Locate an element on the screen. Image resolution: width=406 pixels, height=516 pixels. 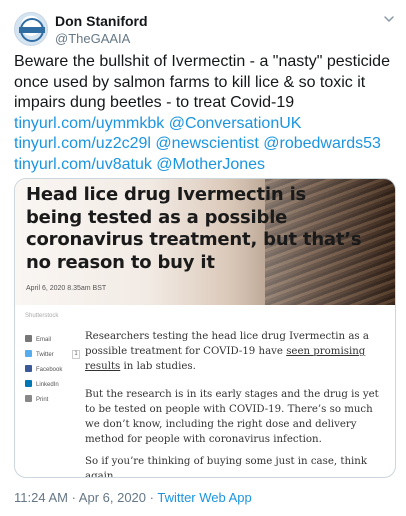
chevron-down-icon is located at coordinates (389, 19).